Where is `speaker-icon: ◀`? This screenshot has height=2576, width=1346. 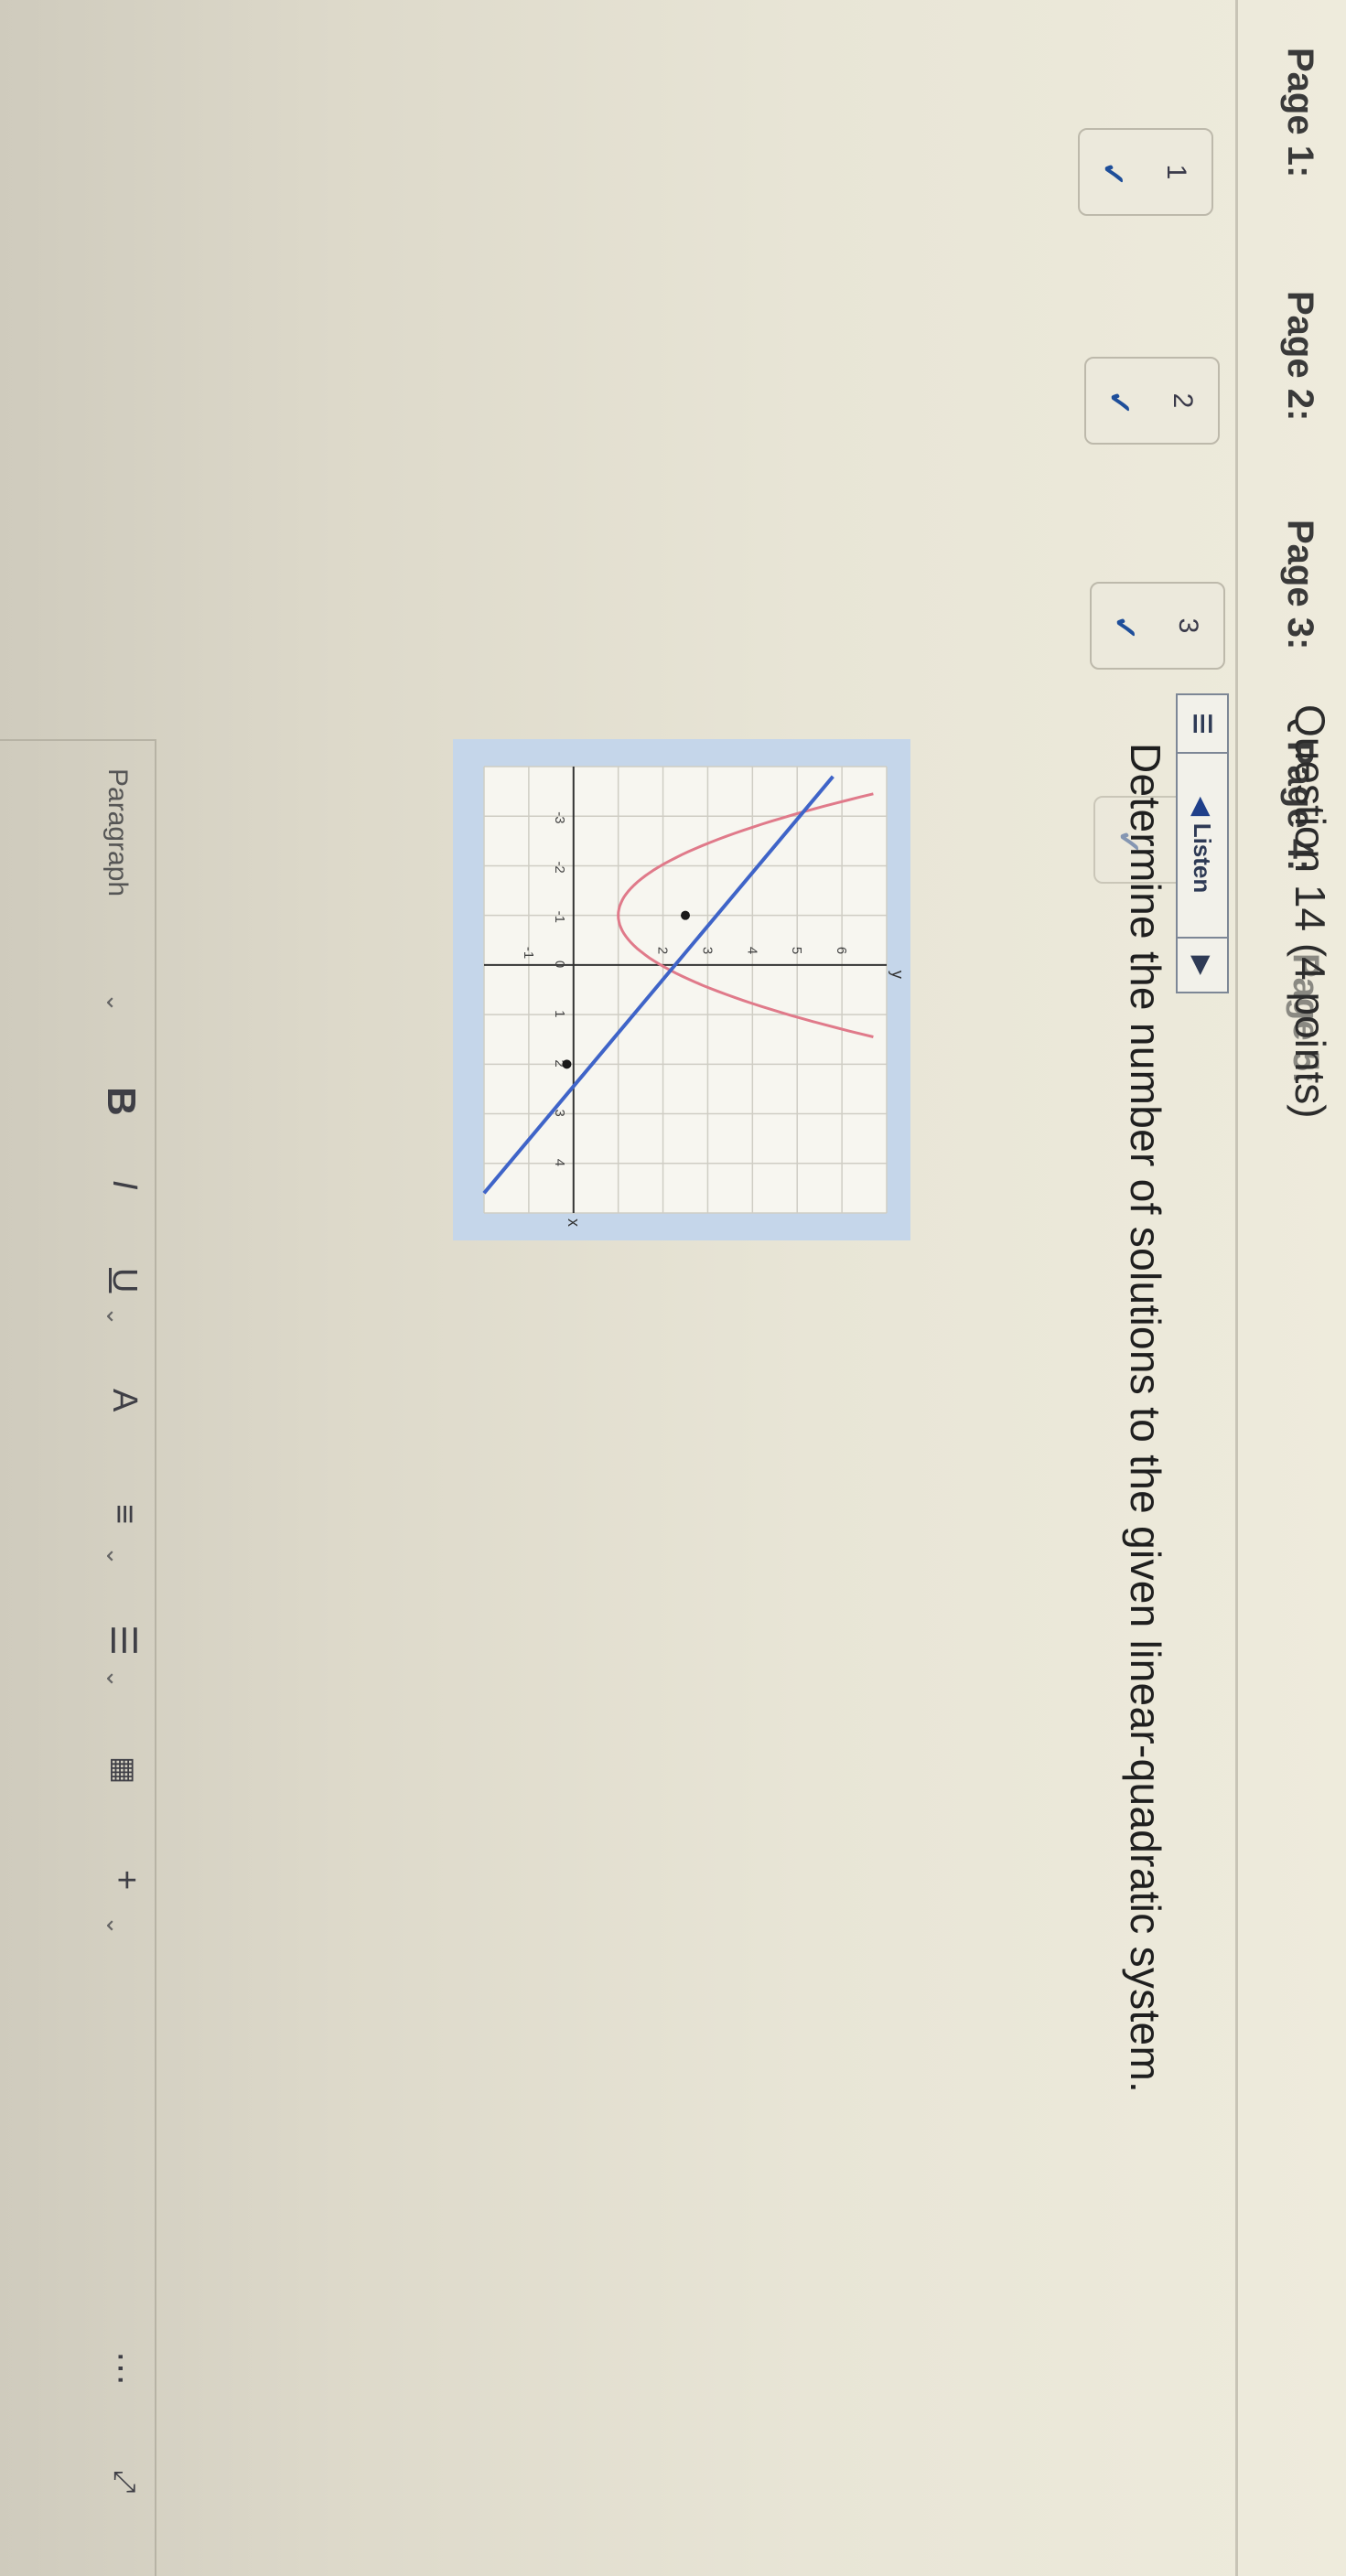
speaker-icon: ◀ is located at coordinates (1203, 807).